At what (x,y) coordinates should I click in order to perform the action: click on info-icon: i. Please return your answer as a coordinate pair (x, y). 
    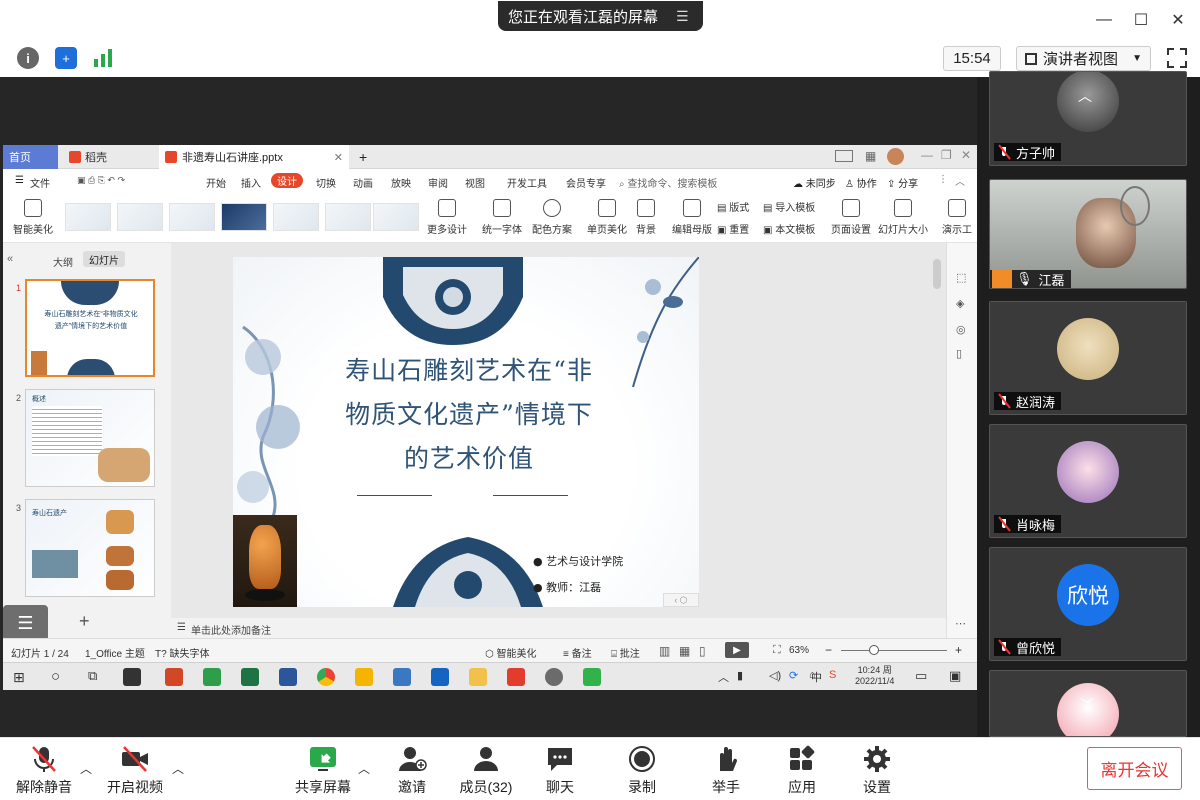
    Looking at the image, I should click on (28, 58).